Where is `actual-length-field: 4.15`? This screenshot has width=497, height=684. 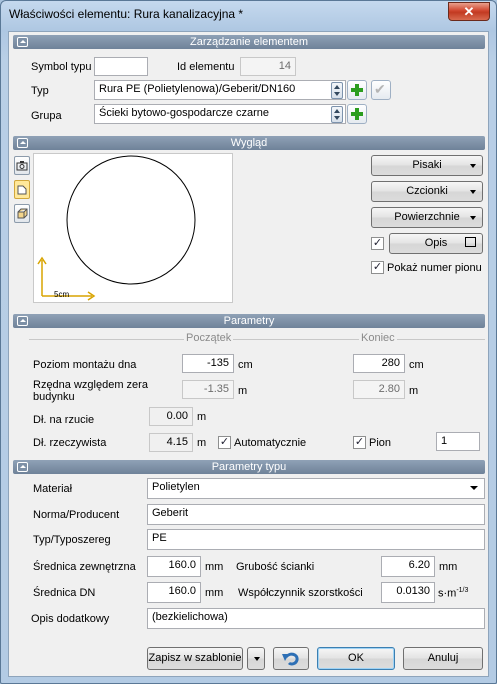 actual-length-field: 4.15 is located at coordinates (171, 442).